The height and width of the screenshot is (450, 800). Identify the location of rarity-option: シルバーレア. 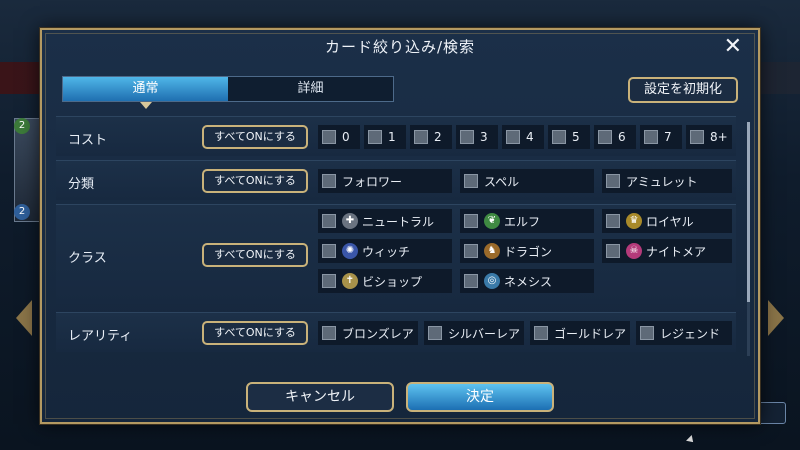
(474, 333).